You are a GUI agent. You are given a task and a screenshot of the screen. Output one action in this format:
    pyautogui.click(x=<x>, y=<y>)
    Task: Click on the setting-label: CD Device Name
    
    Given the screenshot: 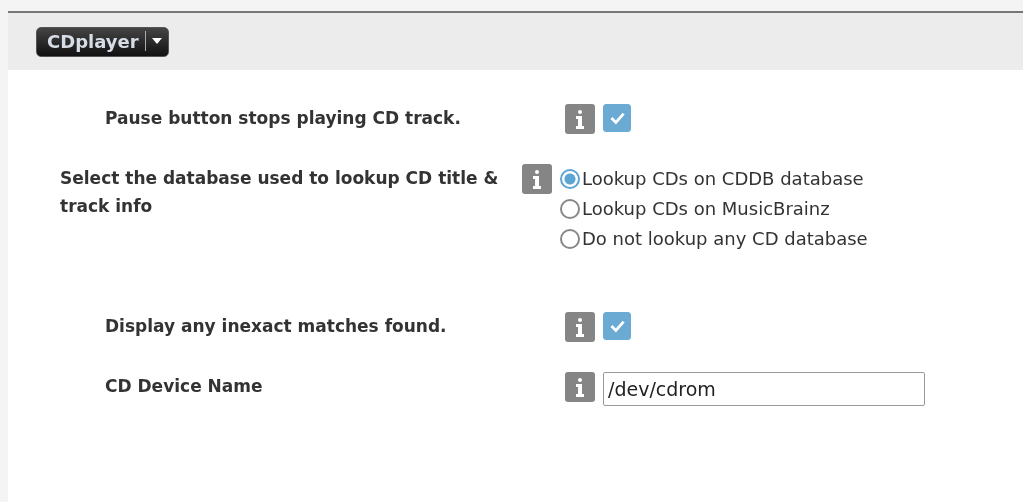 What is the action you would take?
    pyautogui.click(x=184, y=386)
    